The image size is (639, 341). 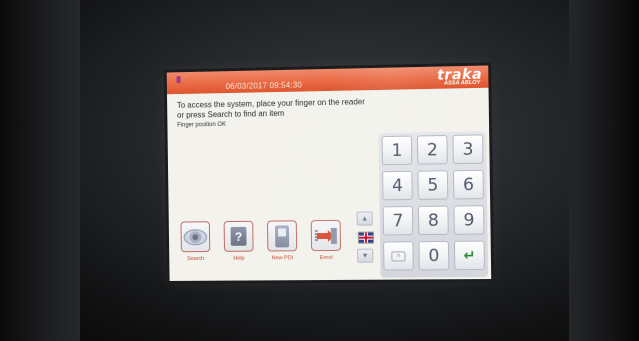 I want to click on backspace-icon: ✕, so click(x=398, y=256).